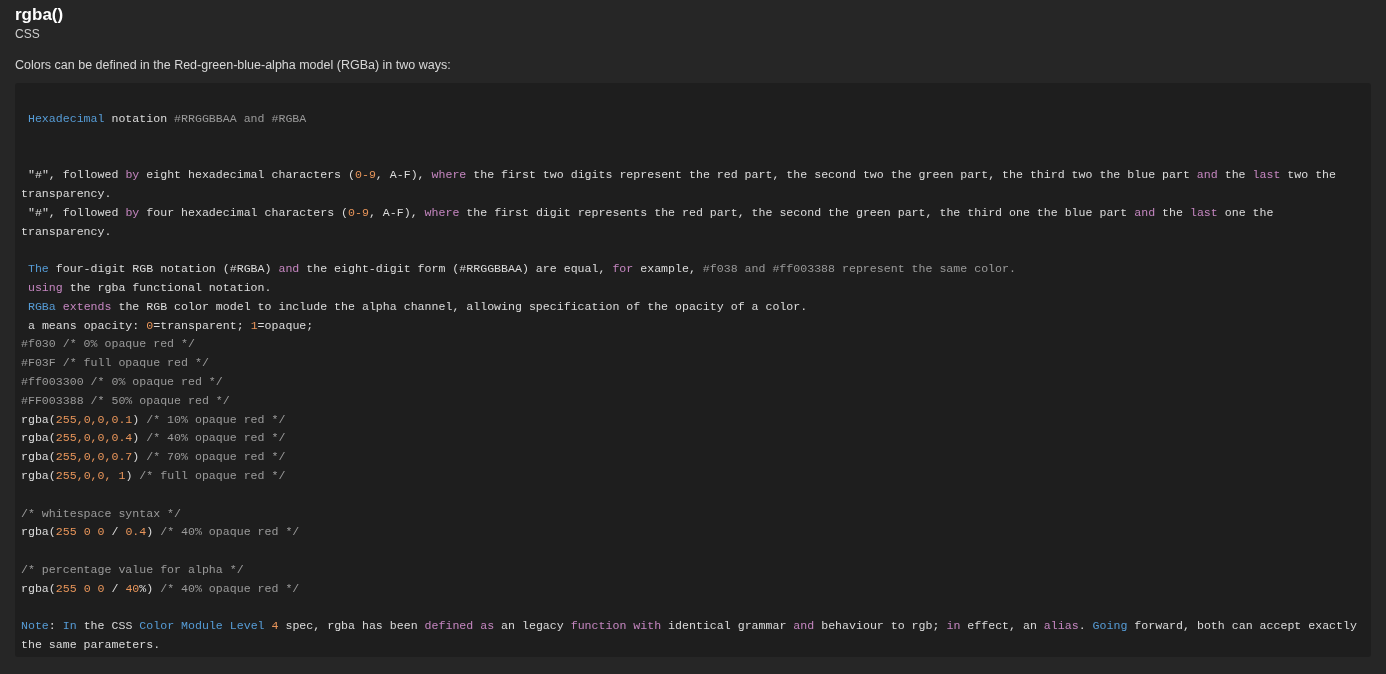 The width and height of the screenshot is (1386, 674). What do you see at coordinates (154, 475) in the screenshot?
I see `code-line: rgba(255,0,0, 1) /* full opaque red */` at bounding box center [154, 475].